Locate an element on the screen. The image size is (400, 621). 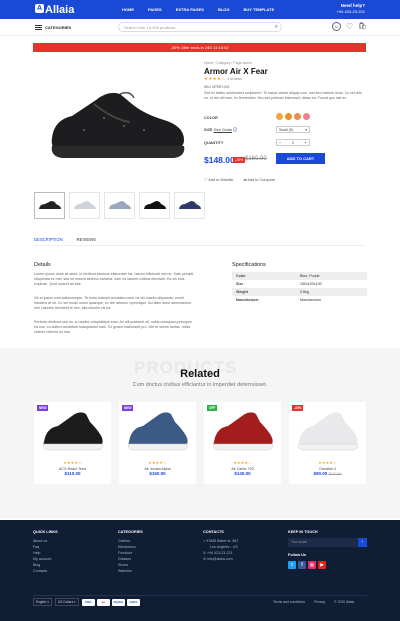
color-swatches is located at coordinates (294, 117).